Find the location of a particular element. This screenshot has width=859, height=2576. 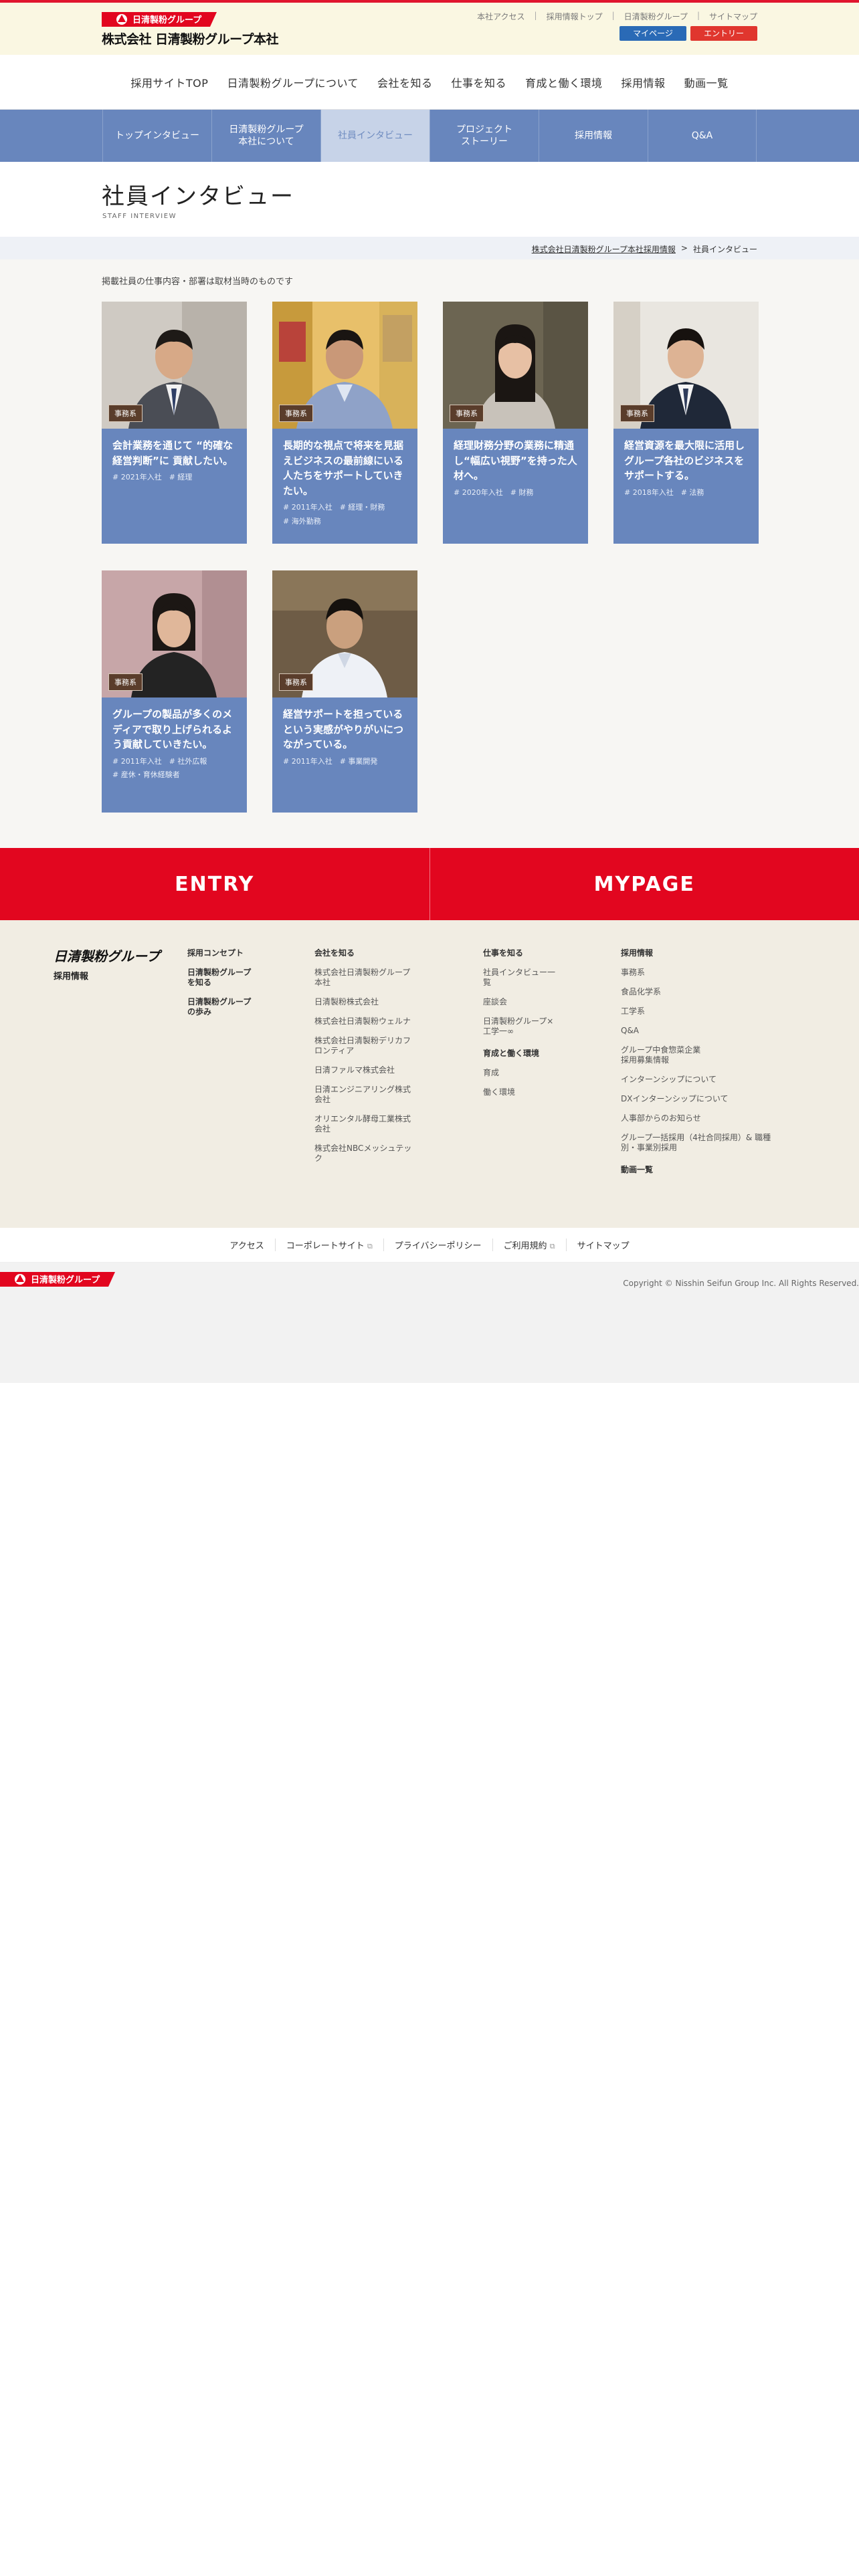

footer-link: グループ中食惣菜企業 採用募集情報 is located at coordinates (715, 1055).